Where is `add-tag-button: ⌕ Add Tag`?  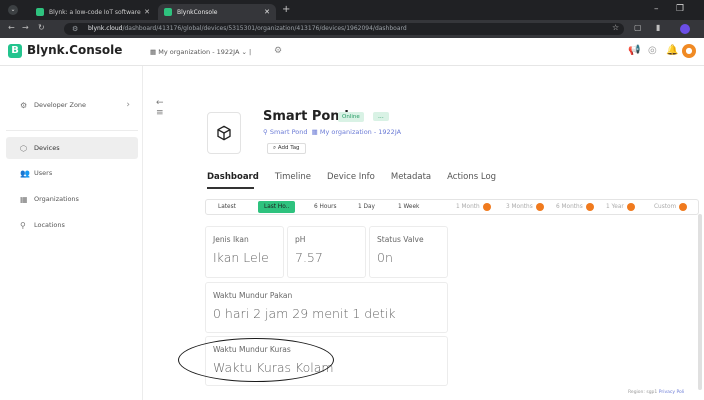
add-tag-button: ⌕ Add Tag is located at coordinates (286, 148).